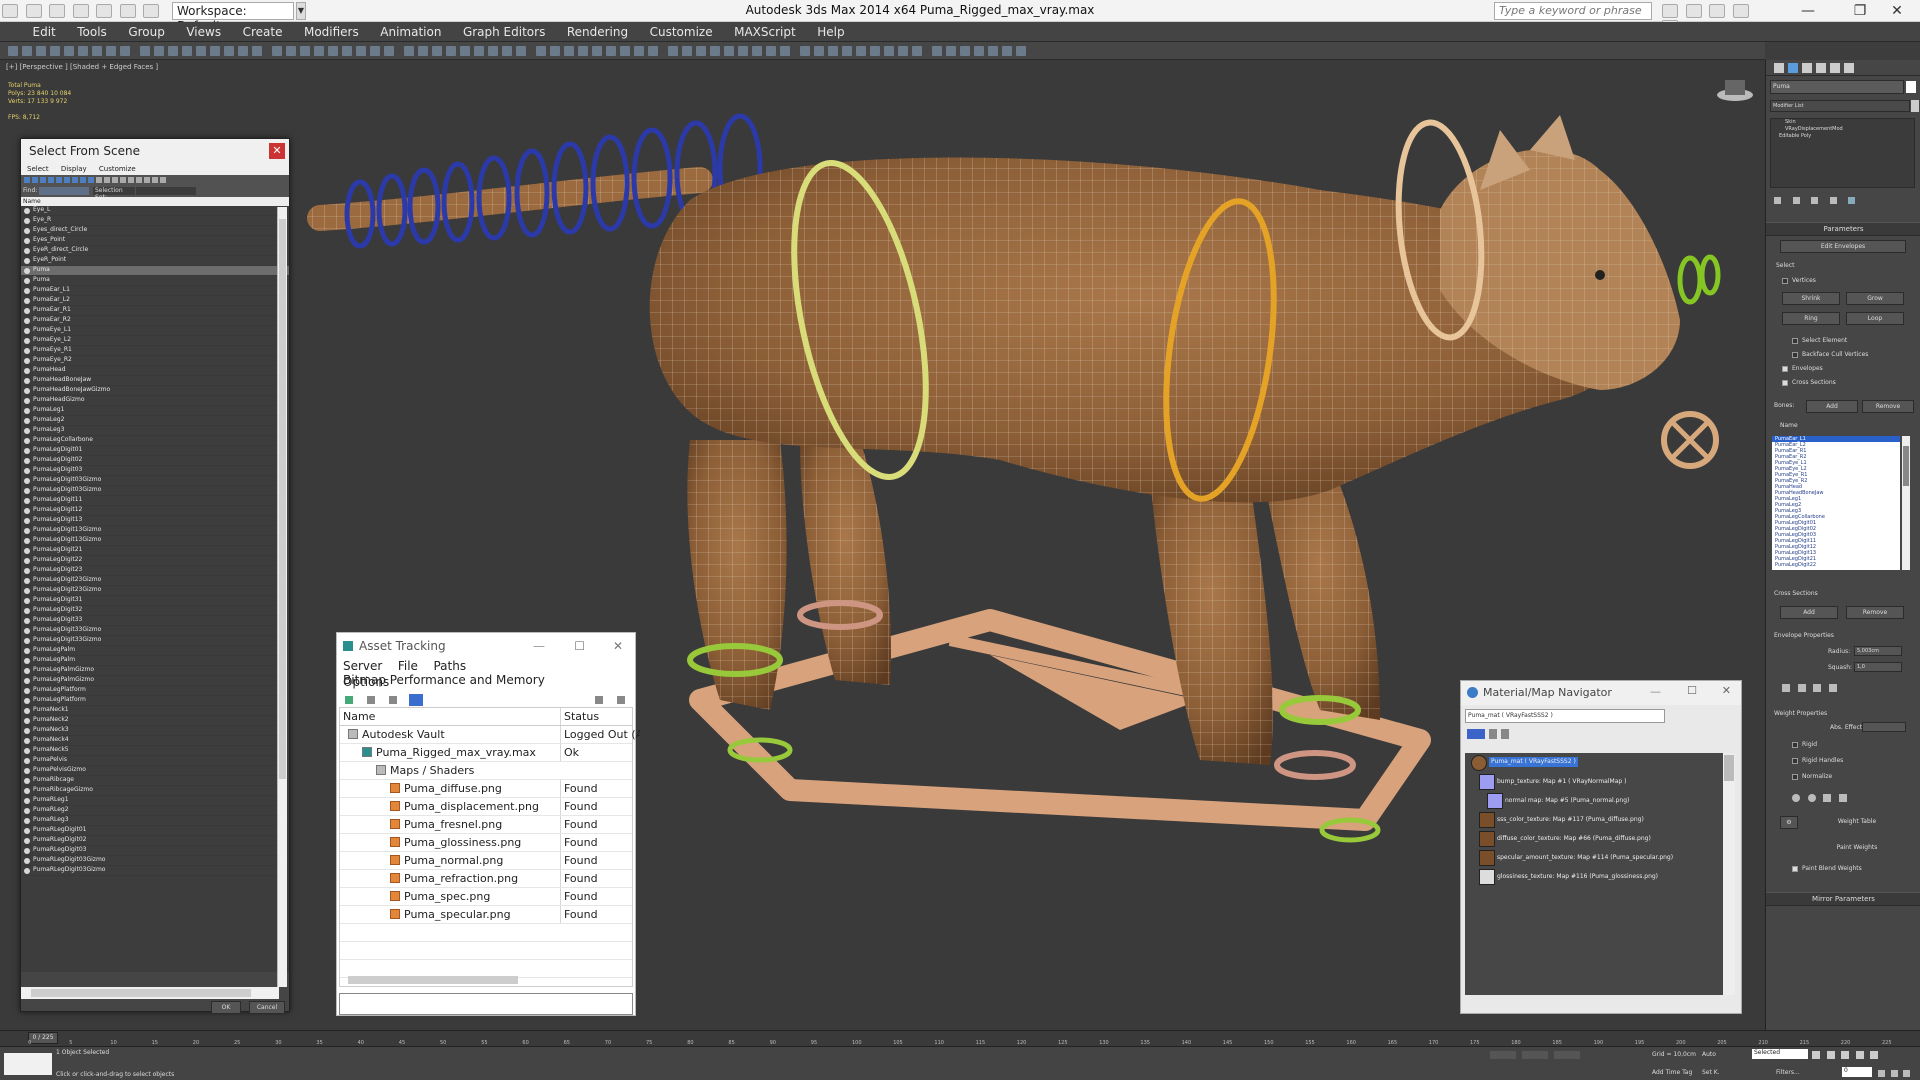 The width and height of the screenshot is (1920, 1080). I want to click on sfs-list-item: PumaEye_R1, so click(155, 351).